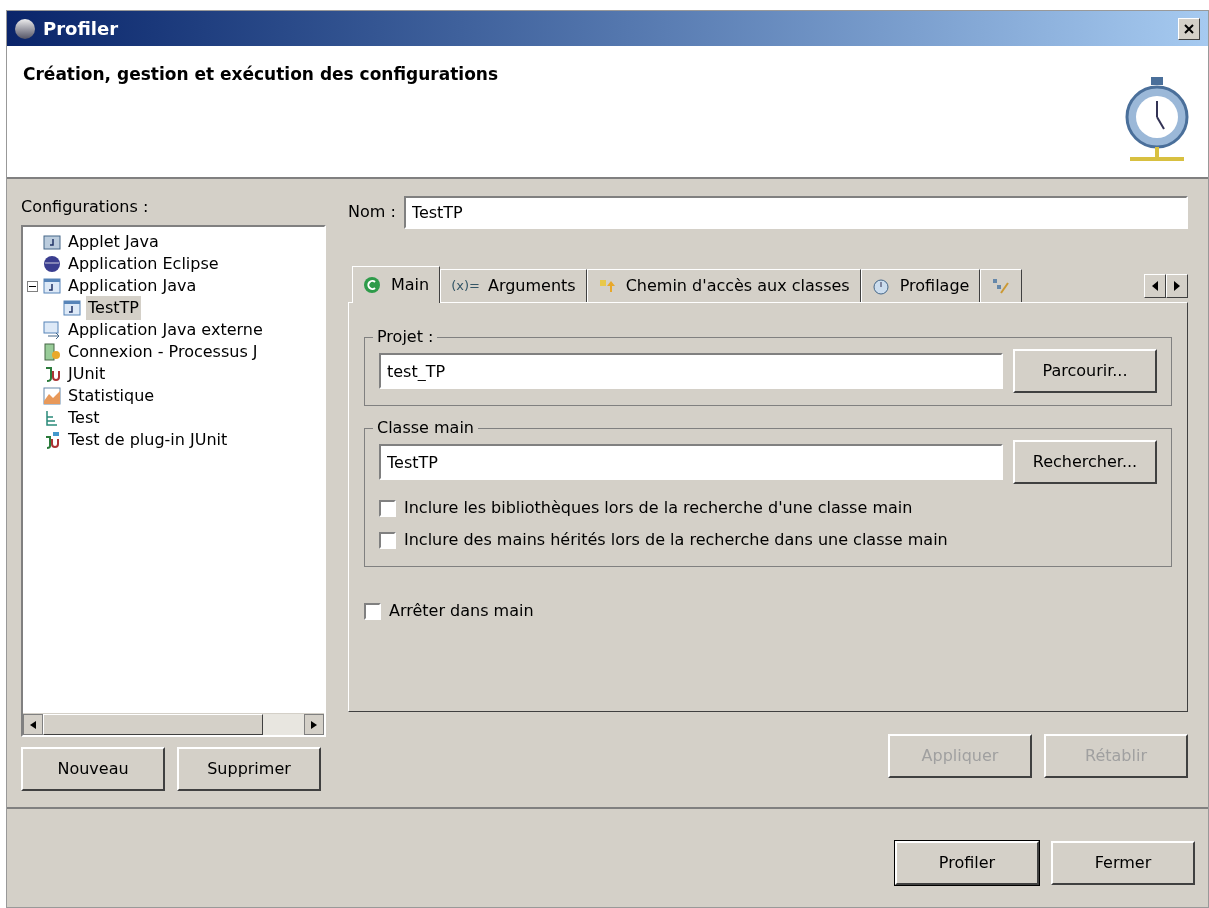  I want to click on checkbox-label: Inclure des mains hérités lors de la recherche dans une classe main, so click(676, 540).